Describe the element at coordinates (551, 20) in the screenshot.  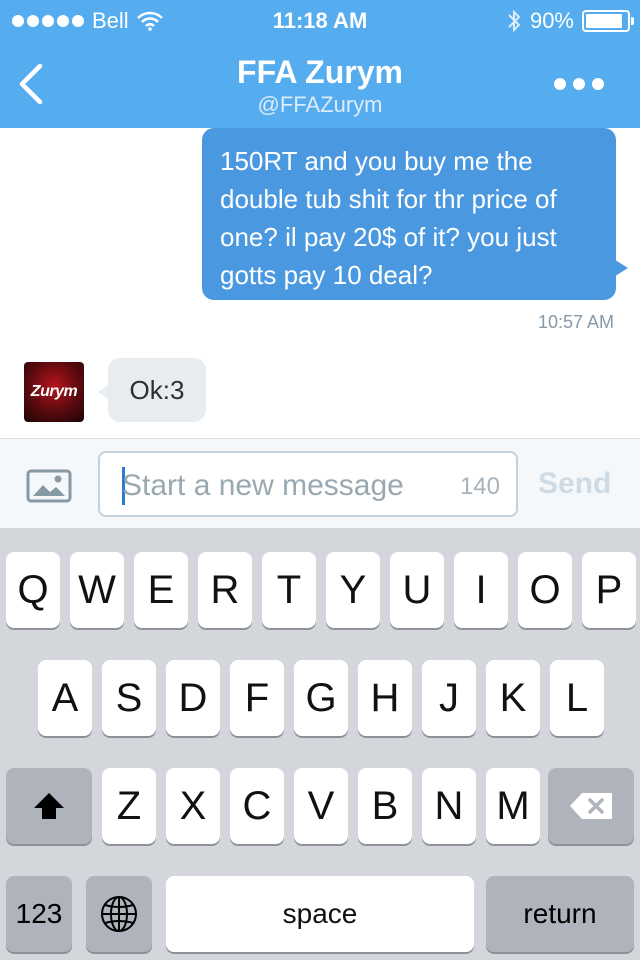
I see `battery-percent: 90%` at that location.